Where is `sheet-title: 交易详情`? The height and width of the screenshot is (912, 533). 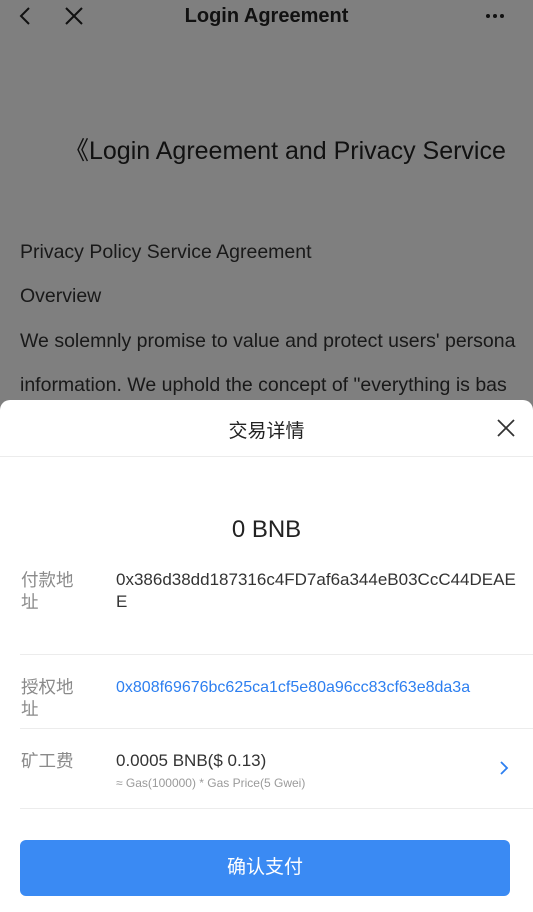 sheet-title: 交易详情 is located at coordinates (266, 431).